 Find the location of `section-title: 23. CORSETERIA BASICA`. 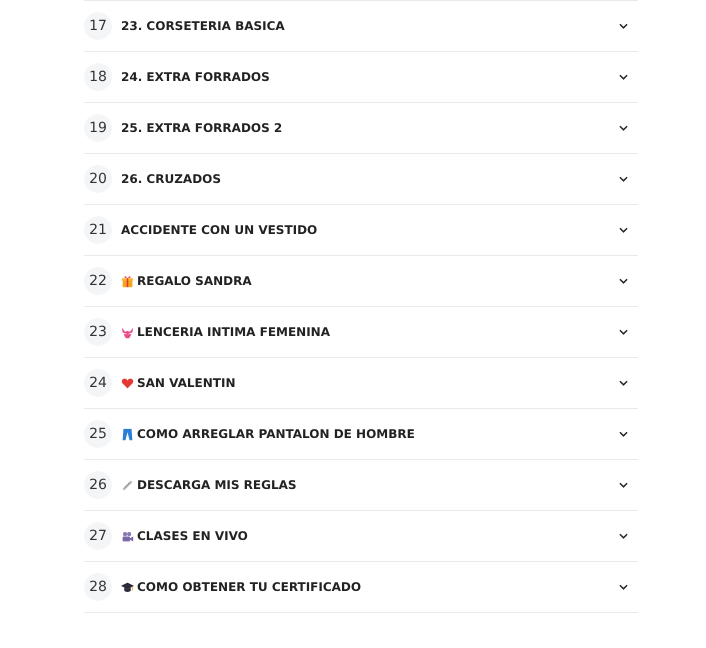

section-title: 23. CORSETERIA BASICA is located at coordinates (203, 26).